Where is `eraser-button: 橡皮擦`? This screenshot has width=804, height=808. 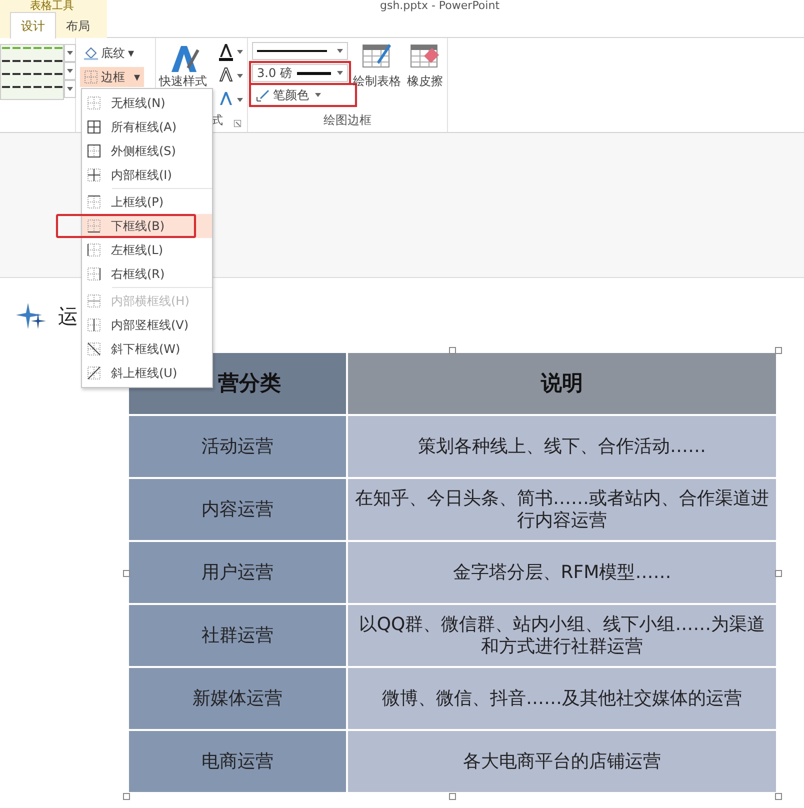 eraser-button: 橡皮擦 is located at coordinates (425, 66).